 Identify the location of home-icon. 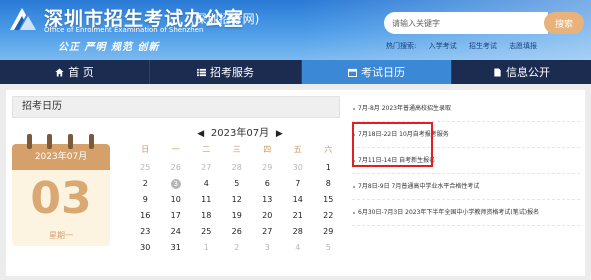
(59, 72).